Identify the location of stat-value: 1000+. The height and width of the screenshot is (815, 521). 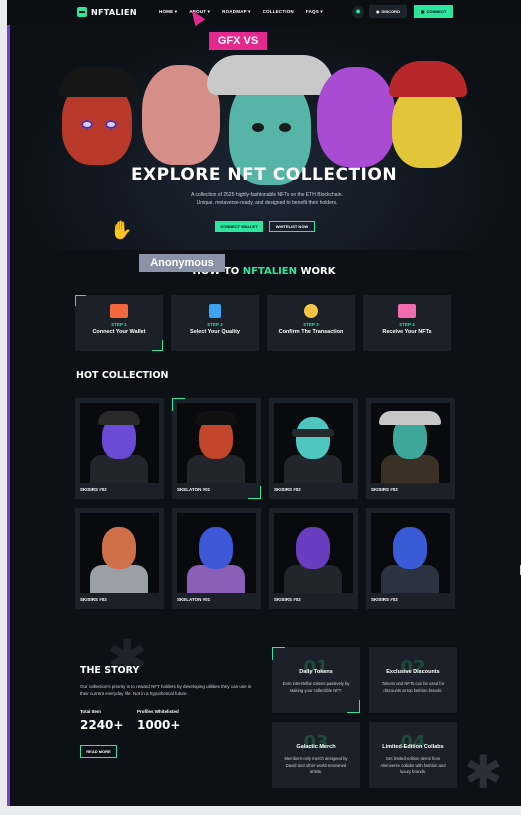
(159, 725).